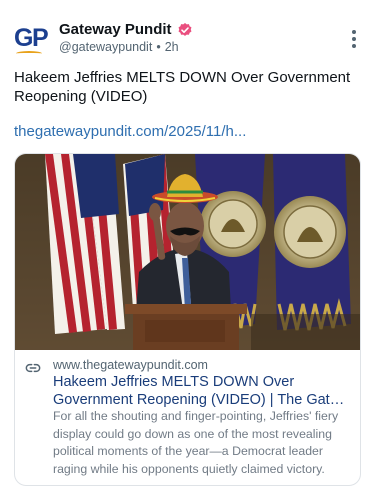  What do you see at coordinates (33, 368) in the screenshot?
I see `link-icon` at bounding box center [33, 368].